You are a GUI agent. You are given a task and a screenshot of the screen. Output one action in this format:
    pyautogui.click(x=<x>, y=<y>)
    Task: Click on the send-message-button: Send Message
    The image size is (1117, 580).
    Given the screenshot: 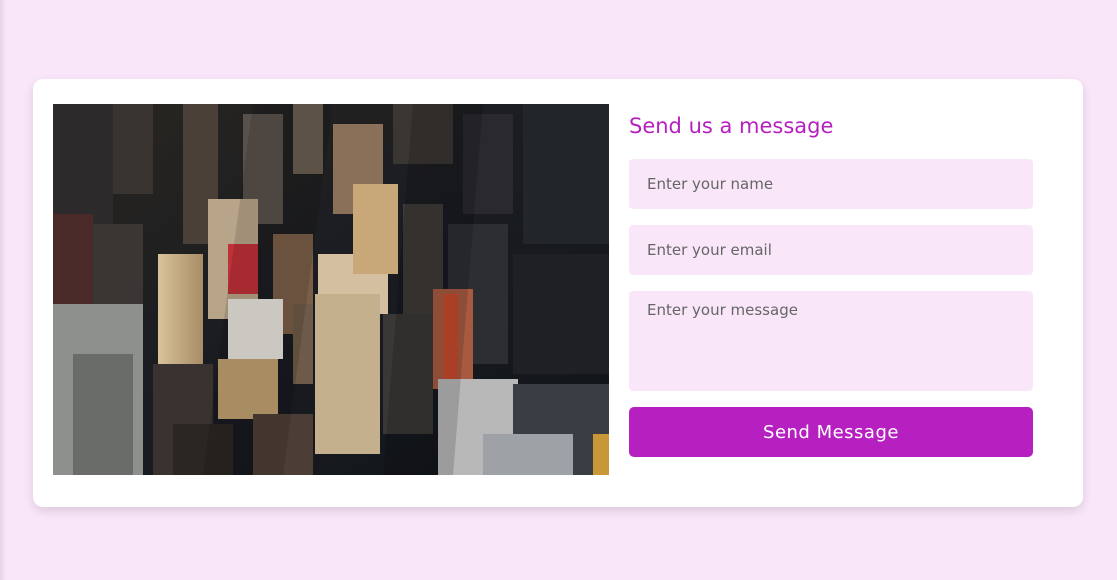 What is the action you would take?
    pyautogui.click(x=831, y=432)
    